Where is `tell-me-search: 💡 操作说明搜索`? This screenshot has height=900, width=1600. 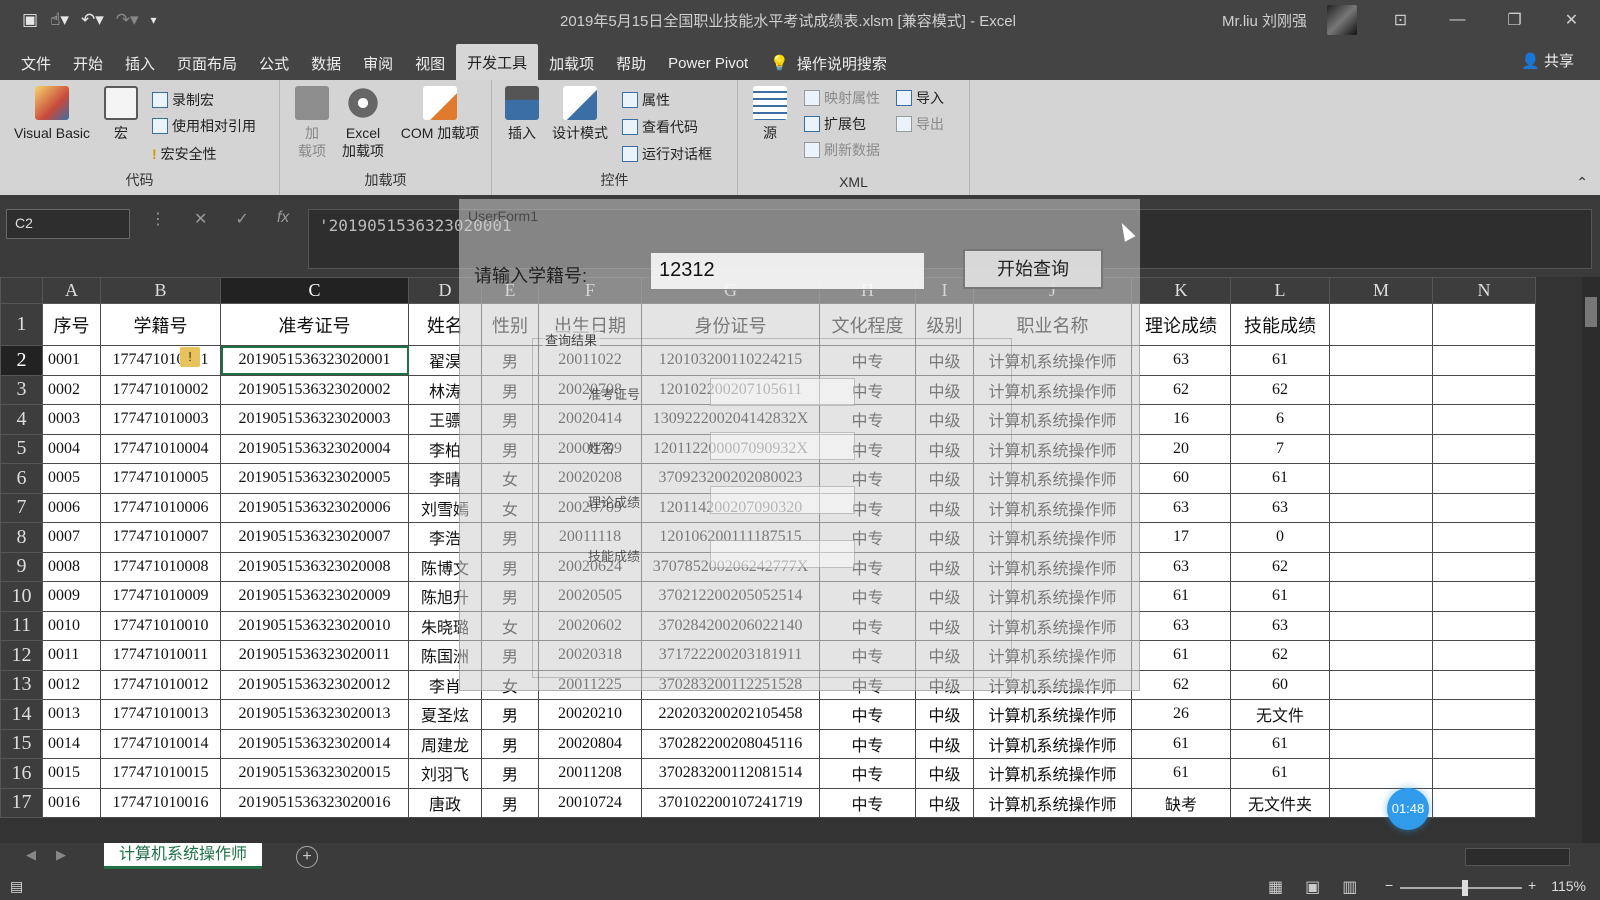
tell-me-search: 💡 操作说明搜索 is located at coordinates (828, 63).